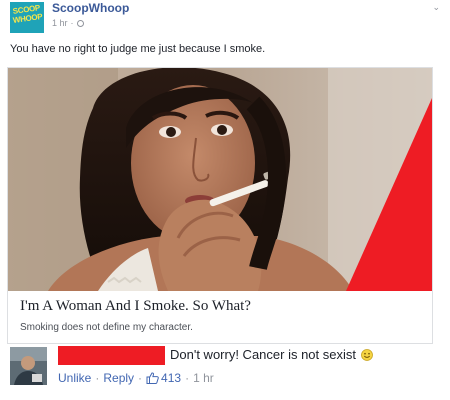 The image size is (450, 400). I want to click on commenter-avatar, so click(28, 366).